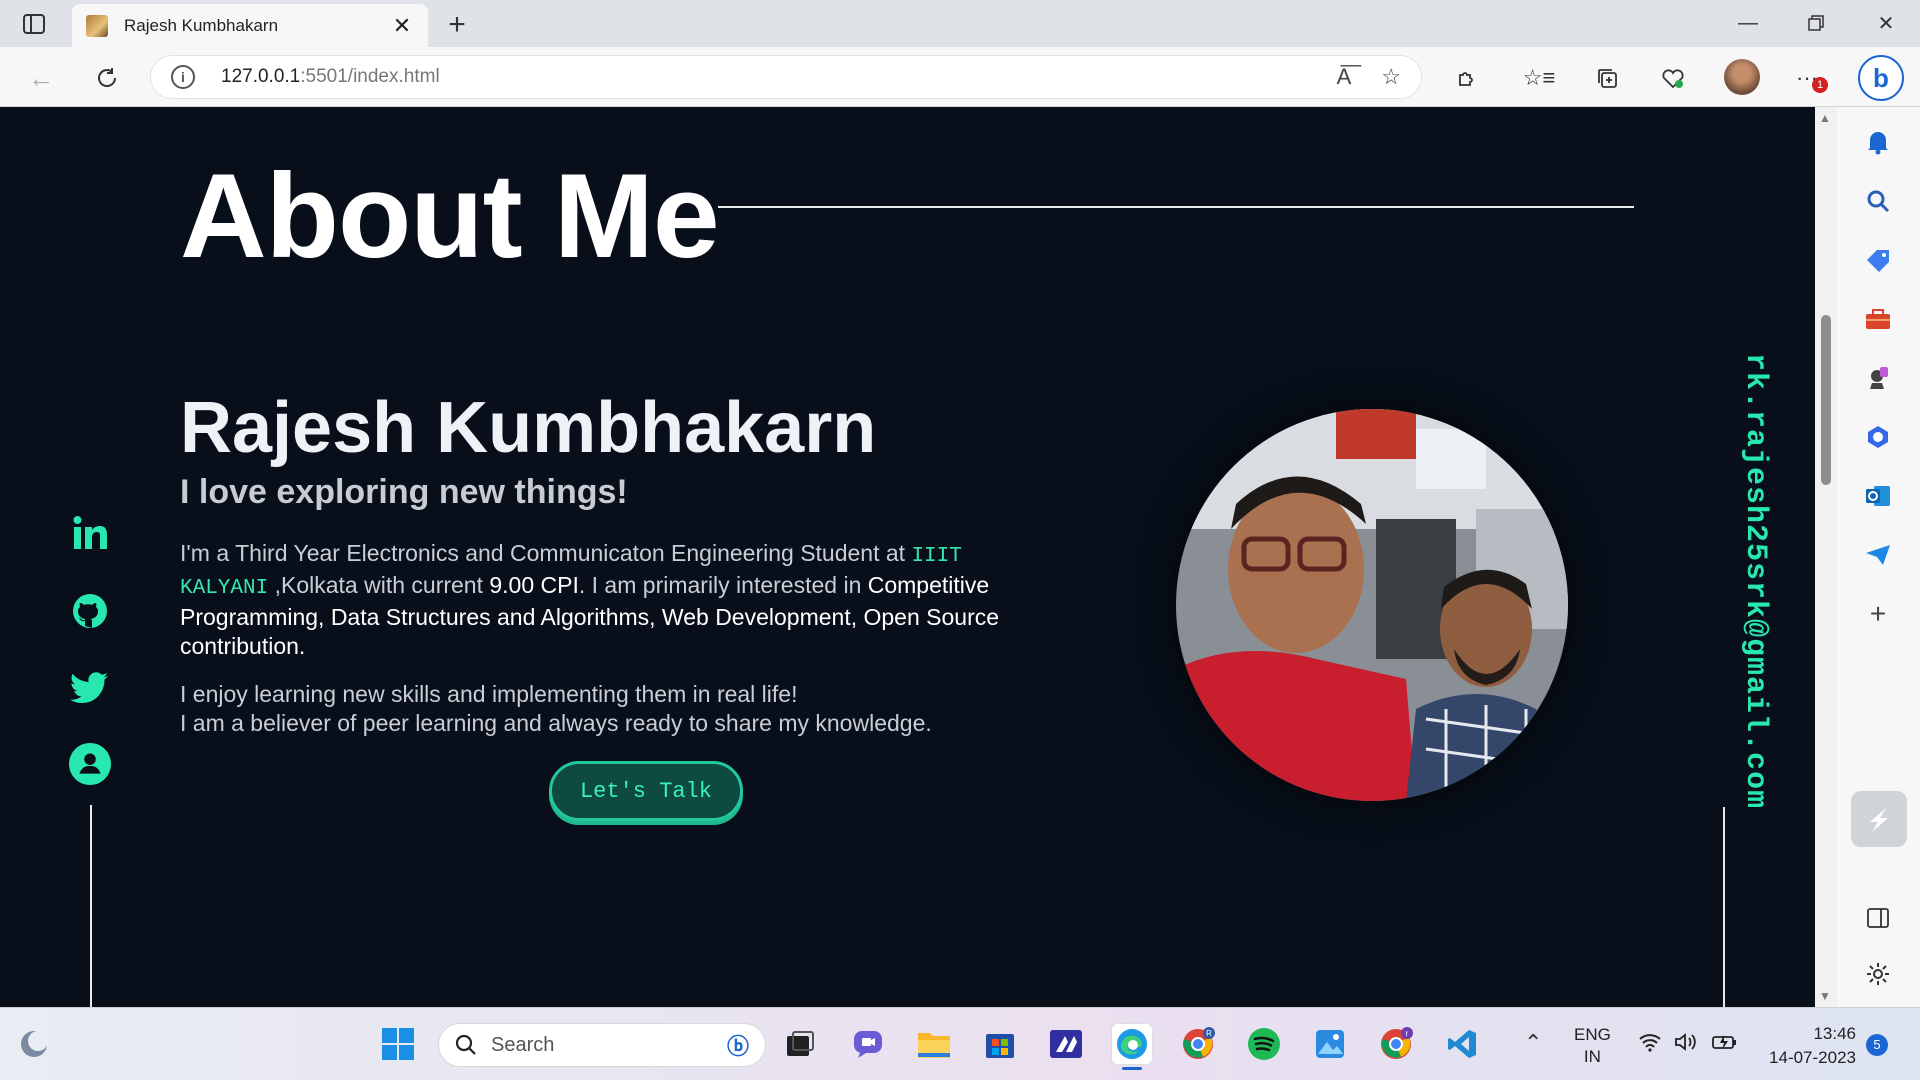 Image resolution: width=1920 pixels, height=1080 pixels. I want to click on browser-essentials-icon, so click(1673, 78).